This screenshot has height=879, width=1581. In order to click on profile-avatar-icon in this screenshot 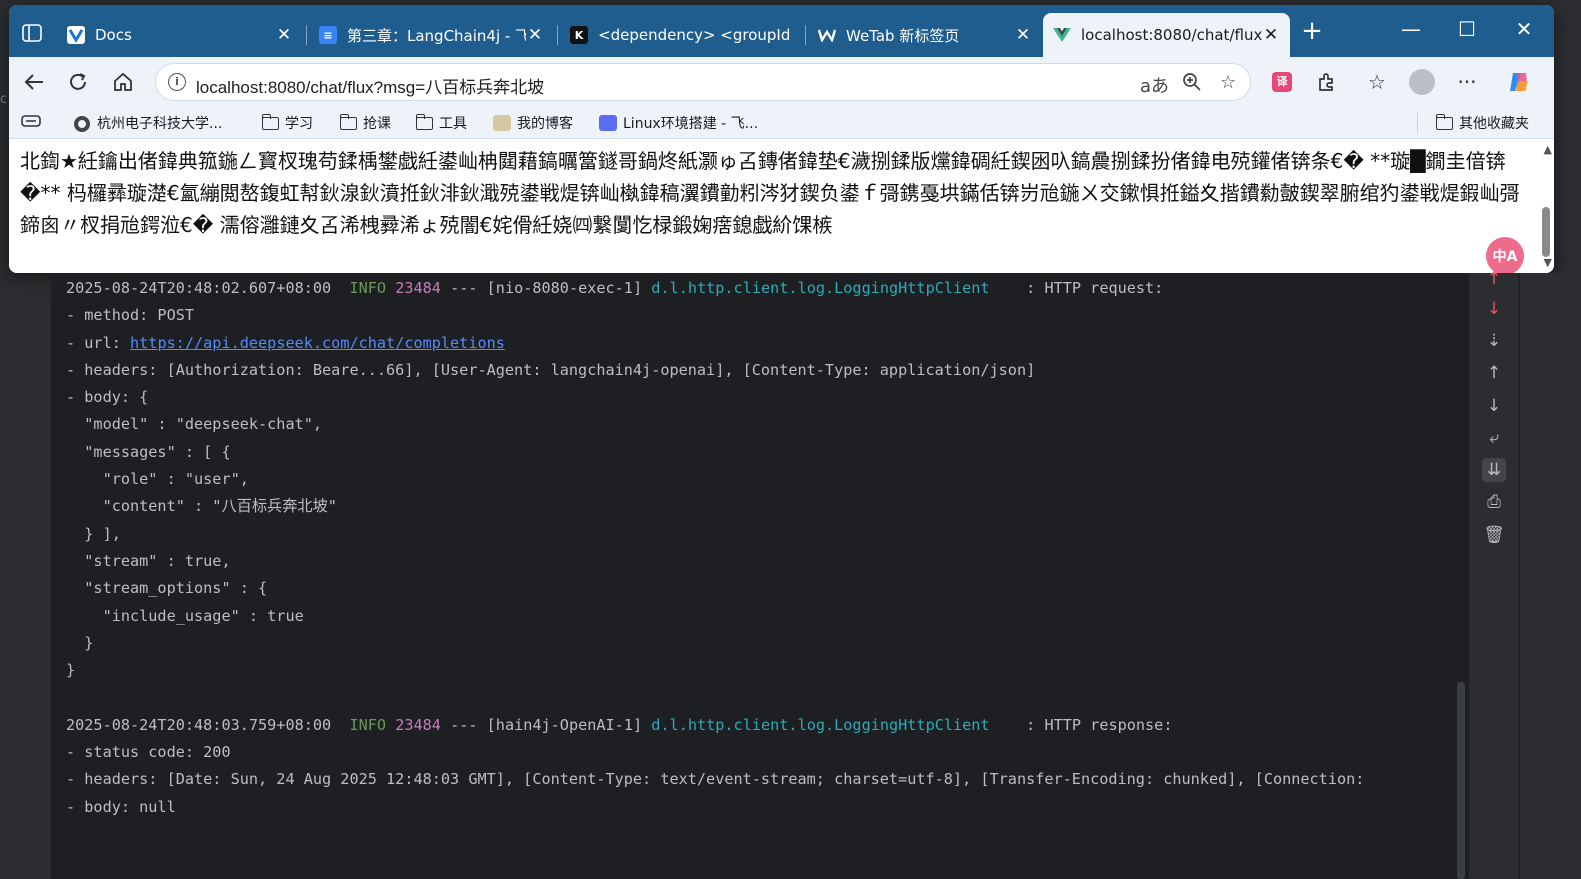, I will do `click(1422, 82)`.